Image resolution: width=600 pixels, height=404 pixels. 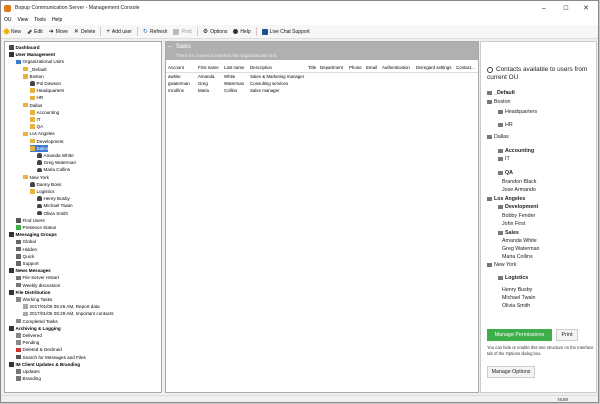 What do you see at coordinates (39, 133) in the screenshot?
I see `tree-item: Los Angeles` at bounding box center [39, 133].